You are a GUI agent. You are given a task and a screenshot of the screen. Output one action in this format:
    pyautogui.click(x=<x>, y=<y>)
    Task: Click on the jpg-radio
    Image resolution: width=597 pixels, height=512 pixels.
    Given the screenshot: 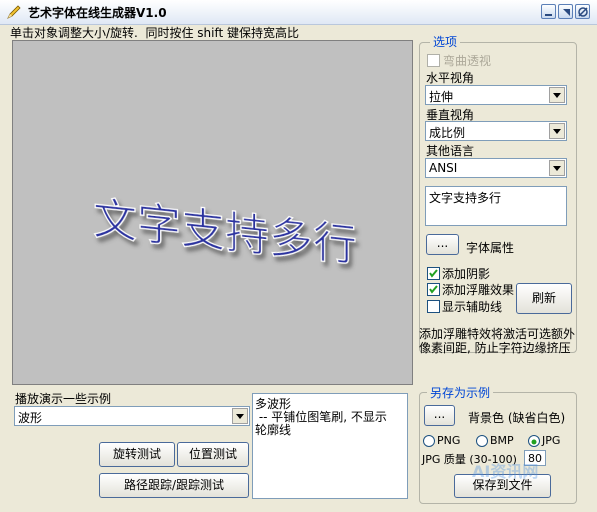 What is the action you would take?
    pyautogui.click(x=534, y=441)
    